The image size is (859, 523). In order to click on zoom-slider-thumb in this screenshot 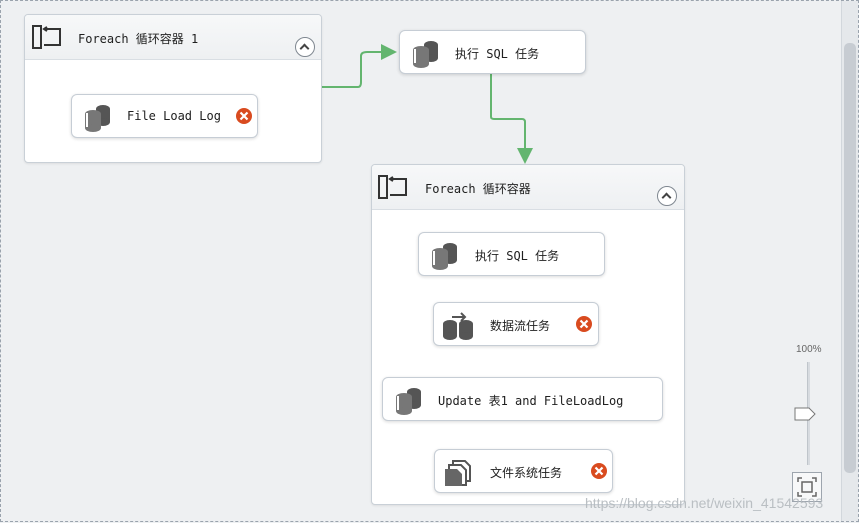, I will do `click(805, 414)`.